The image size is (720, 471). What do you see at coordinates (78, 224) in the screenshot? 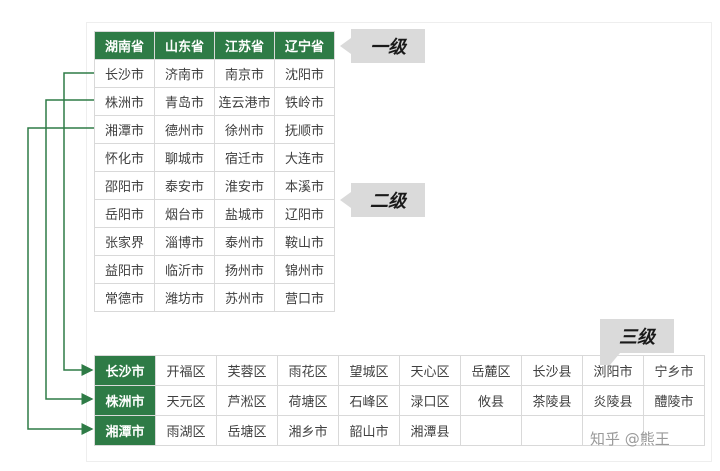
I see `connector-changsha` at bounding box center [78, 224].